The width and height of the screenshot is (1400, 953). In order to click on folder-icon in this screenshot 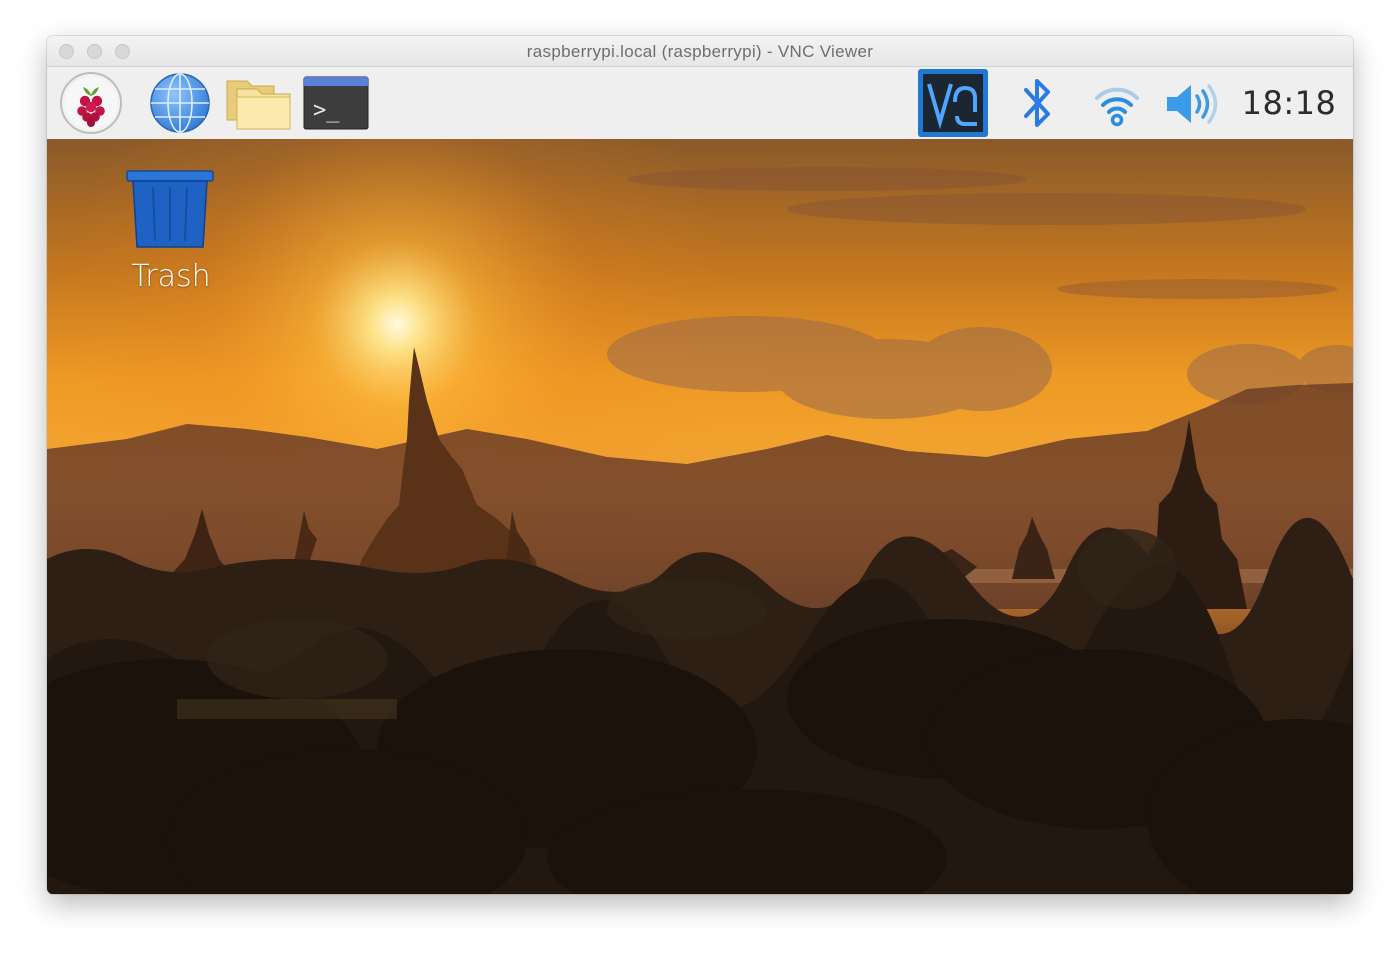, I will do `click(258, 105)`.